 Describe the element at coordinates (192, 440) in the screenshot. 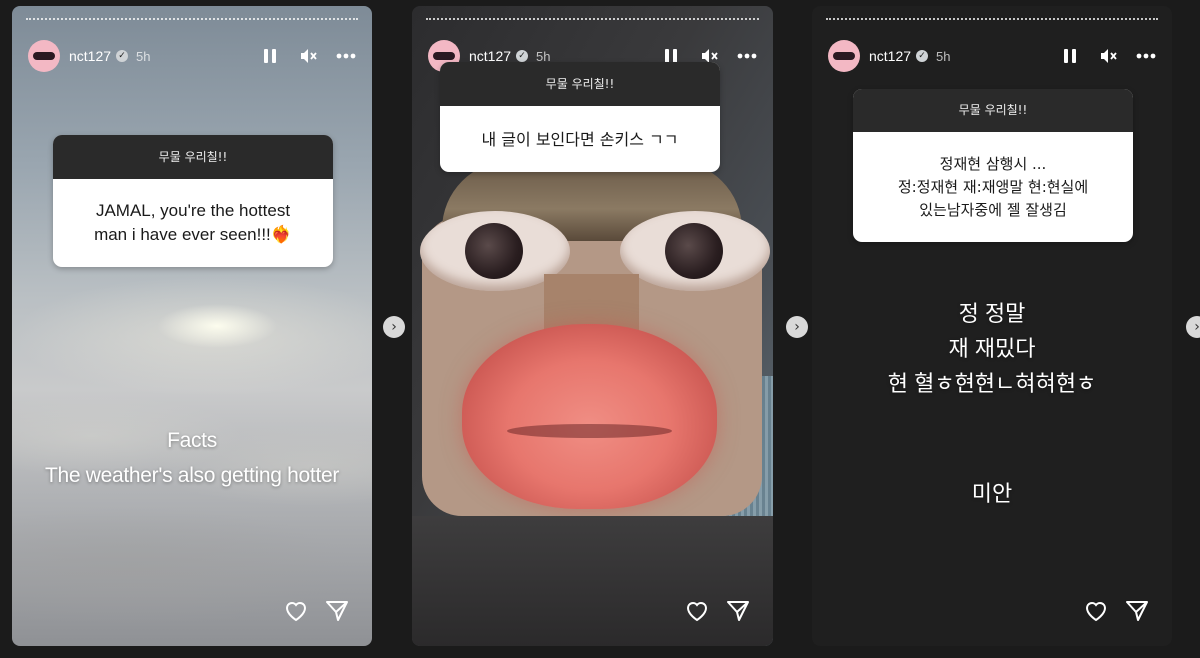

I see `caption-line: Facts` at that location.